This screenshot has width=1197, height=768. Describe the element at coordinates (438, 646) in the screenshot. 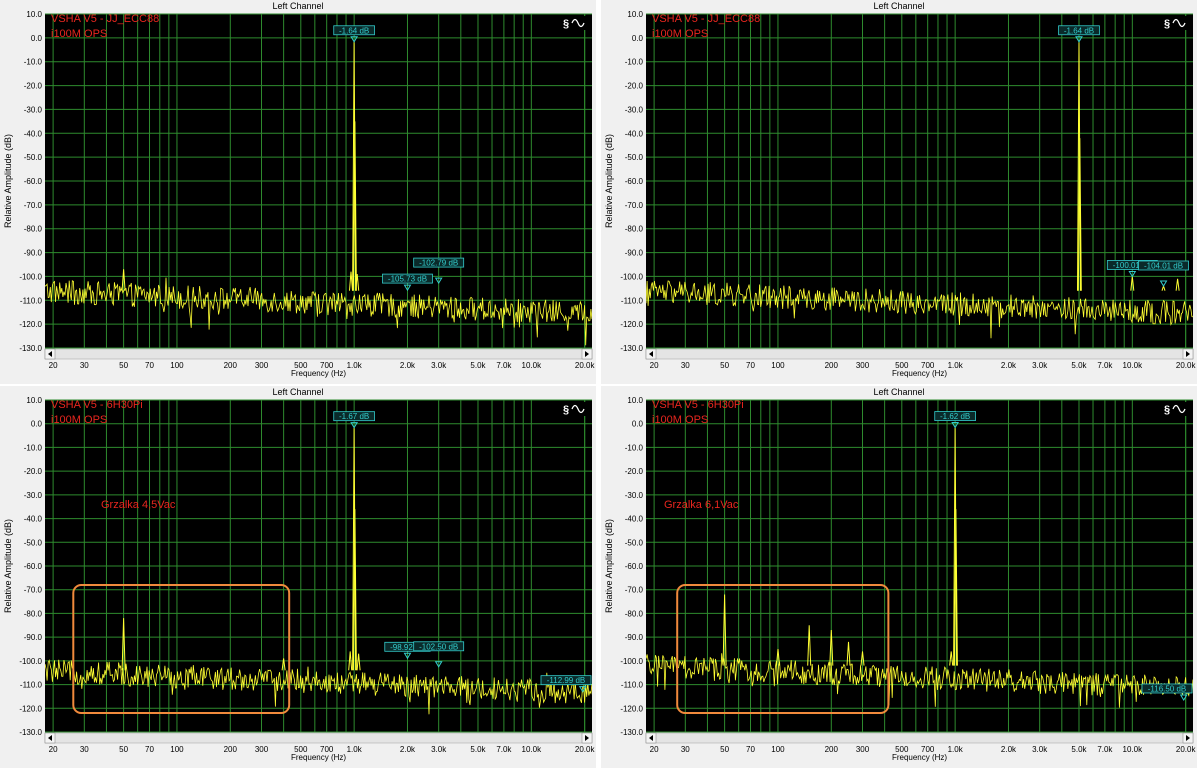

I see `marker-label: -102.50 dB` at that location.